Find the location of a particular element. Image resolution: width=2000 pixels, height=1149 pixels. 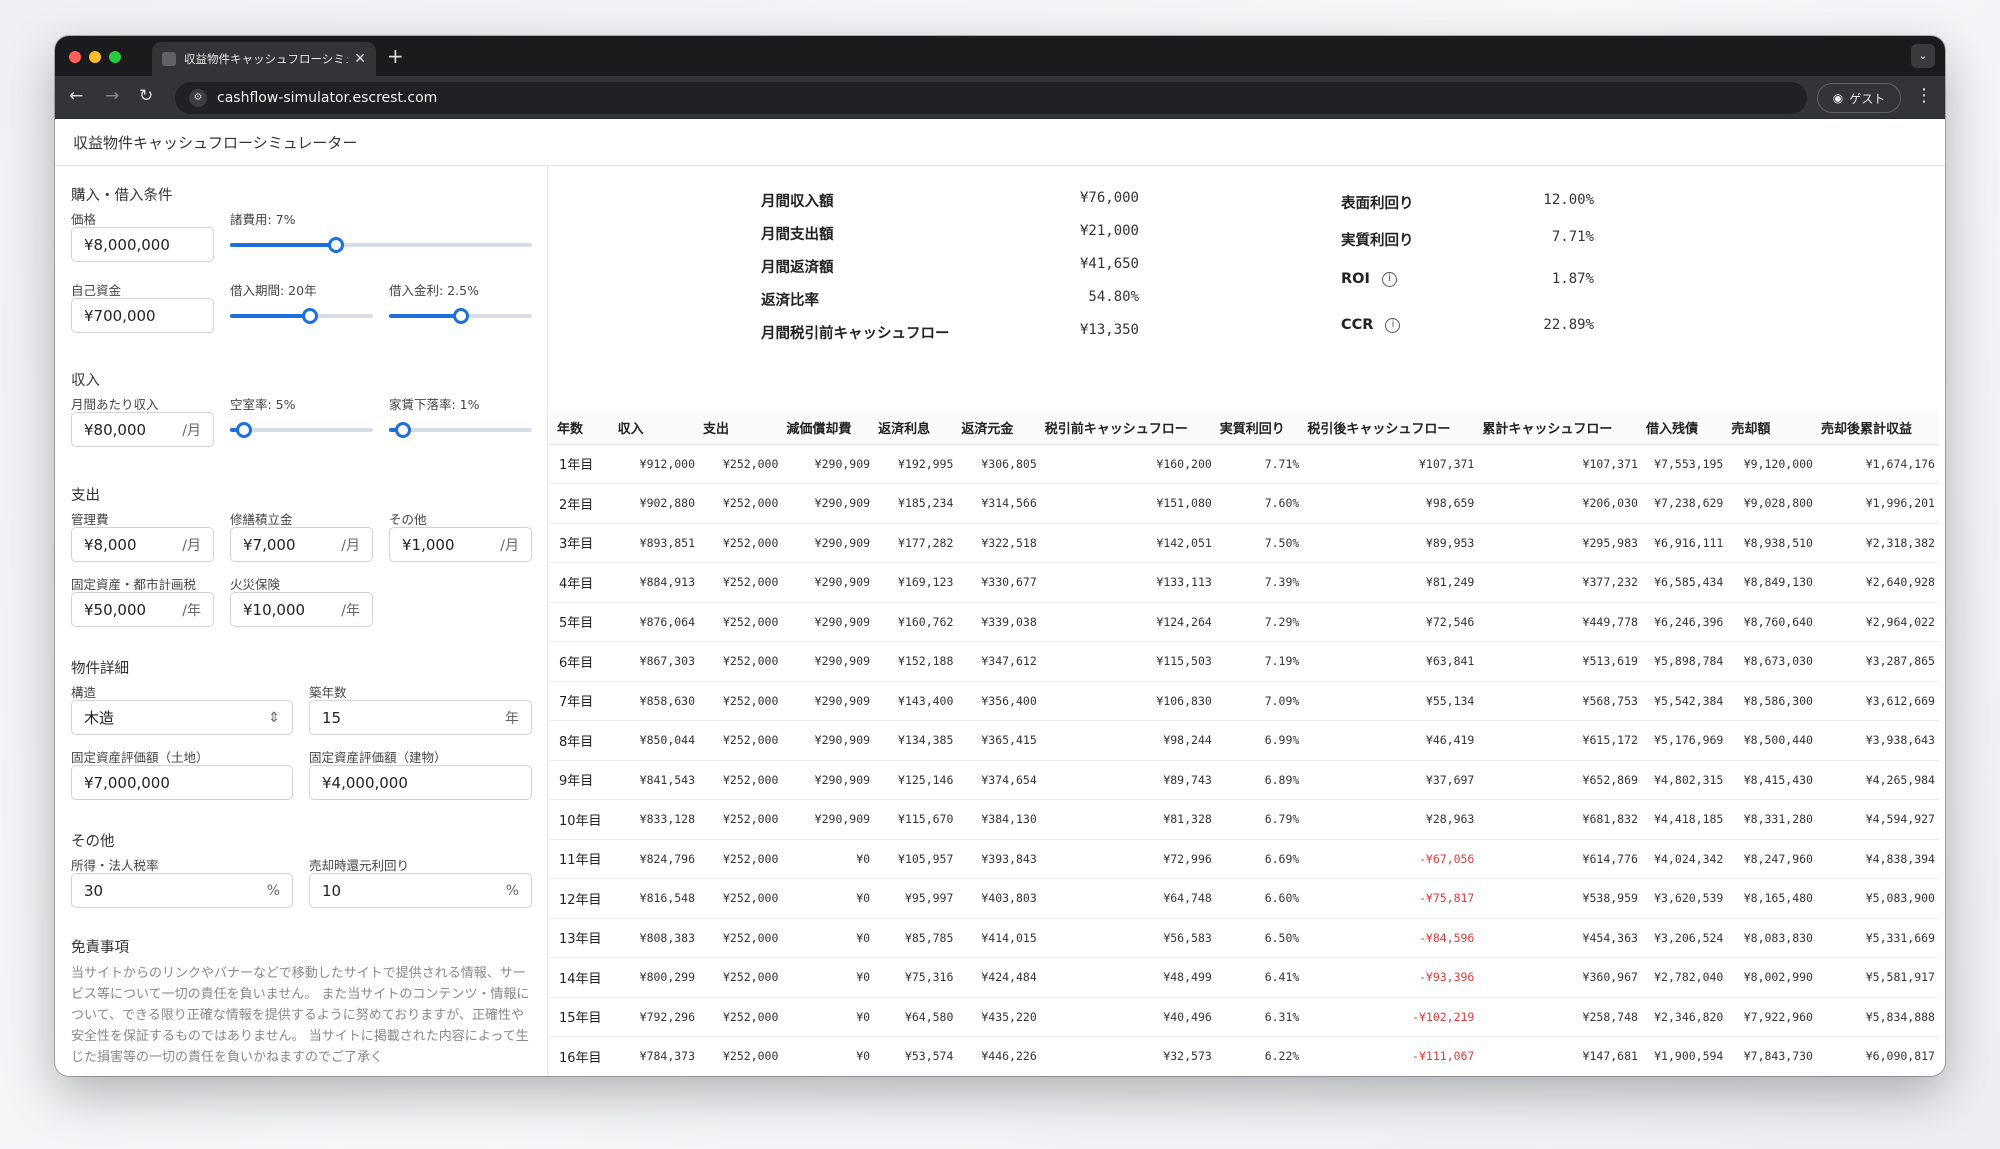

repair-reserve-label: 修繕積立金 is located at coordinates (261, 519).